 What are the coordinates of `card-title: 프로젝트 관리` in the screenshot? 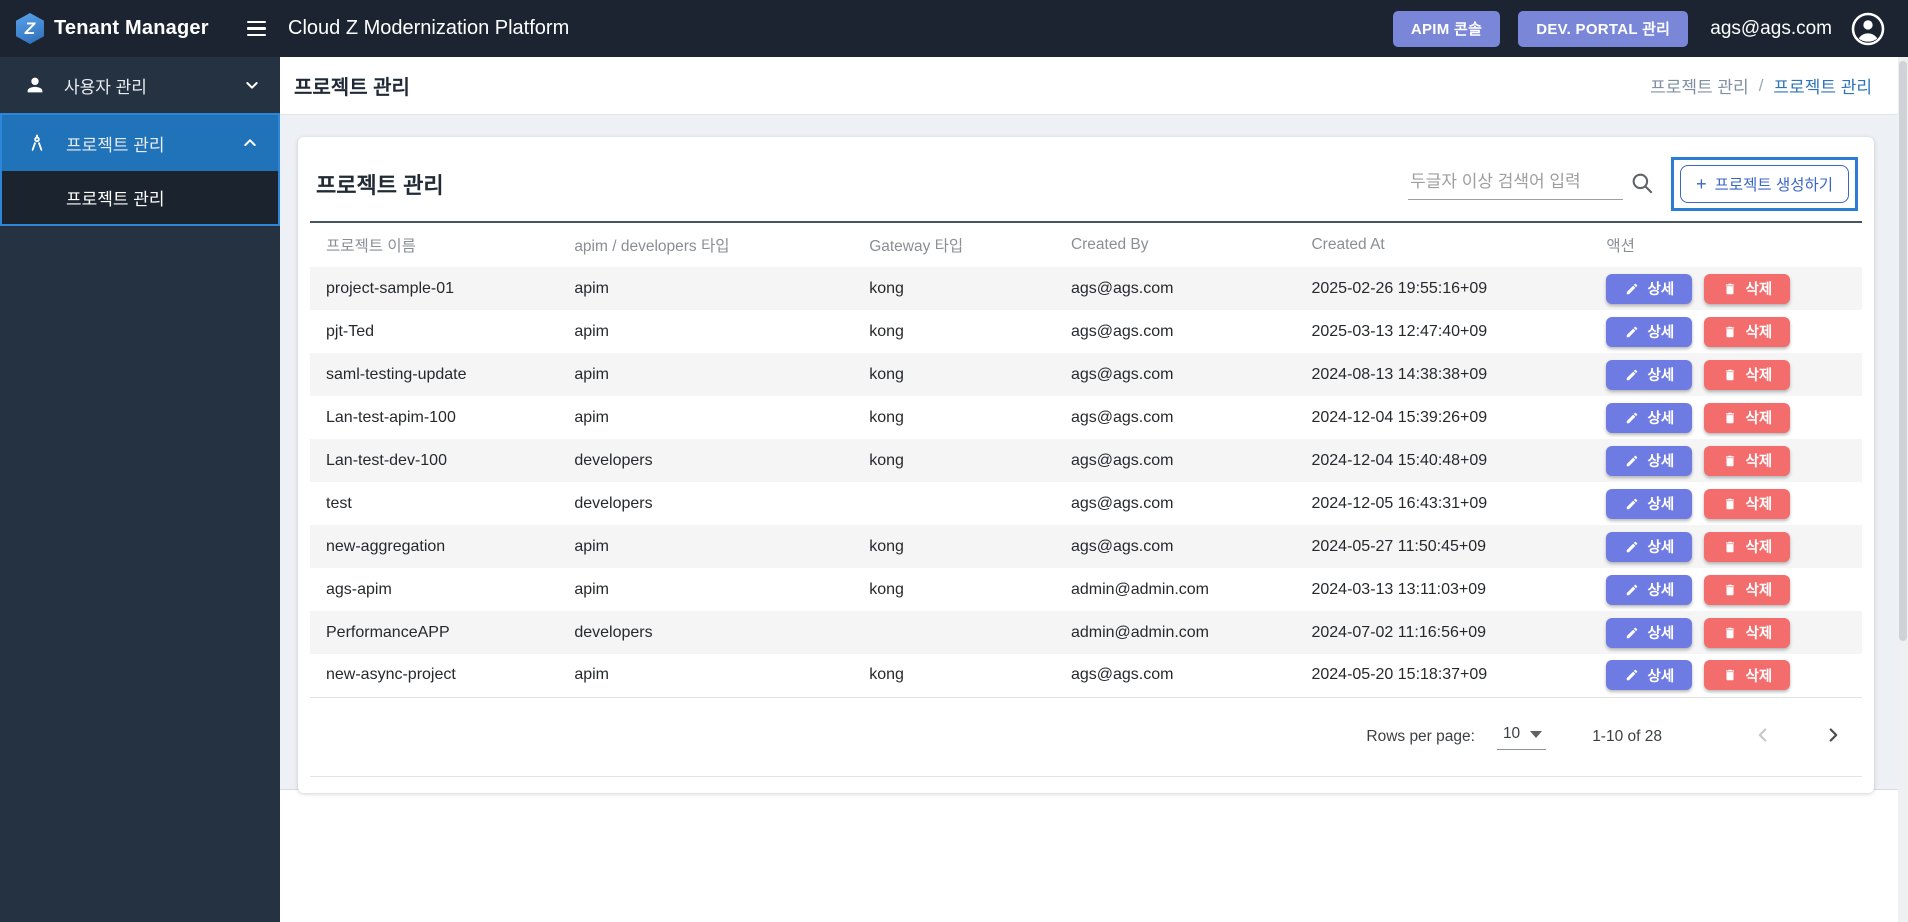 It's located at (380, 185).